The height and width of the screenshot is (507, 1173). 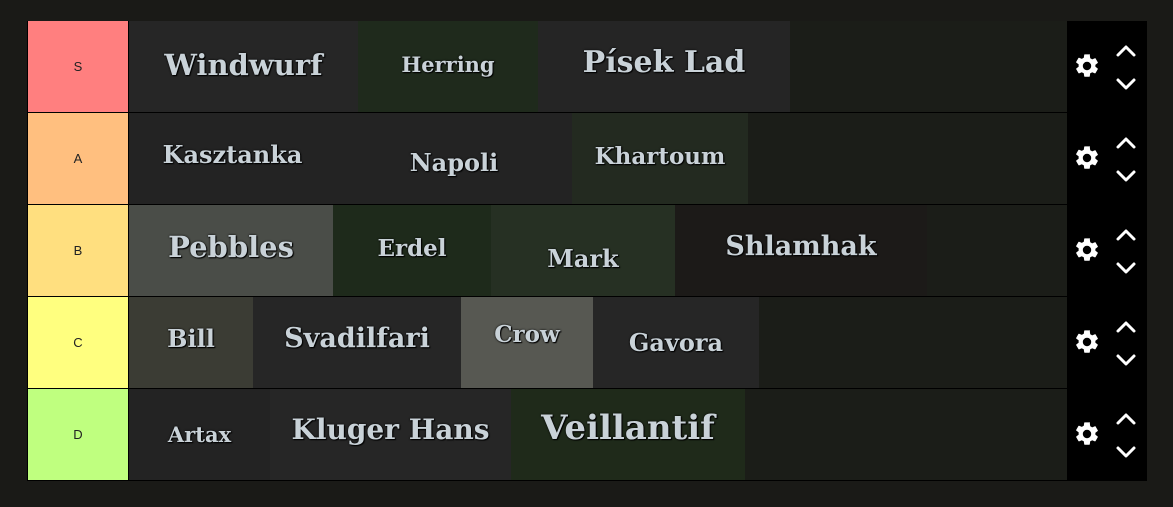 I want to click on tier-label-d: D, so click(x=78, y=434).